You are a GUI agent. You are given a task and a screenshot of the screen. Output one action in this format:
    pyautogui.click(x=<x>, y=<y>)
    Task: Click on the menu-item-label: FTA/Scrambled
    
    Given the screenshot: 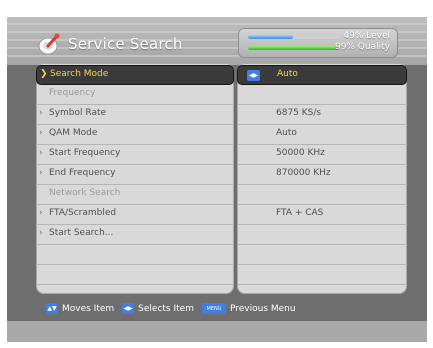 What is the action you would take?
    pyautogui.click(x=83, y=213)
    